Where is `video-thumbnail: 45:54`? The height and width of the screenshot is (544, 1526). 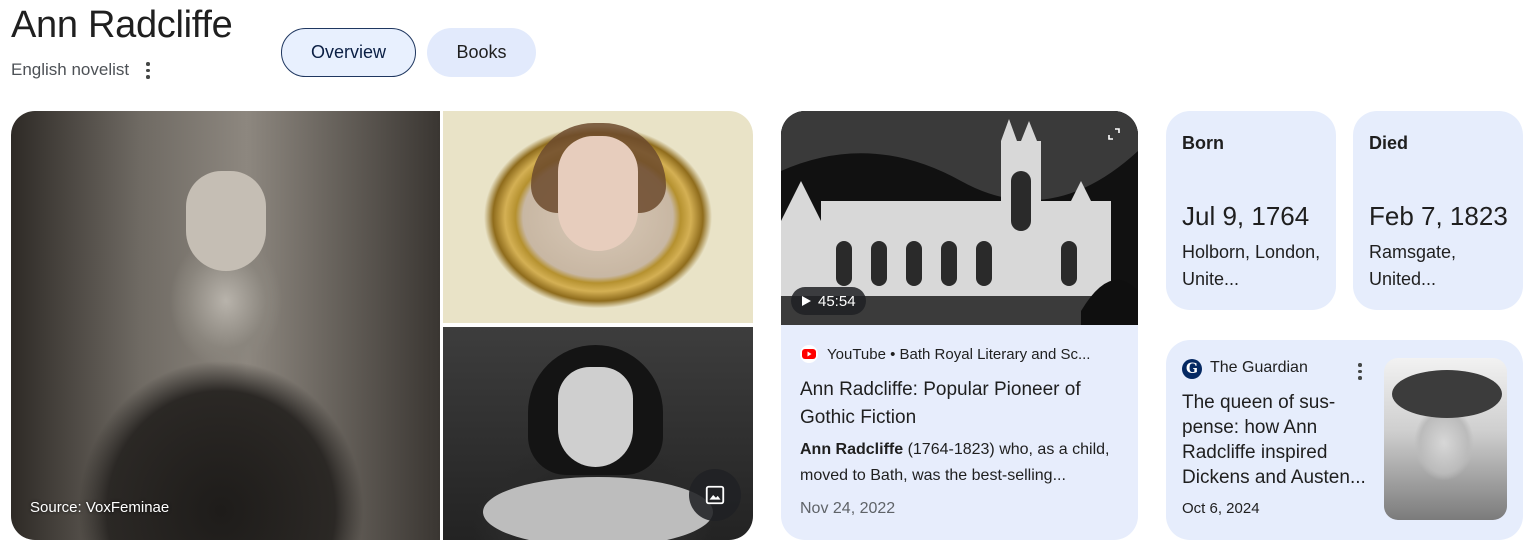 video-thumbnail: 45:54 is located at coordinates (959, 218).